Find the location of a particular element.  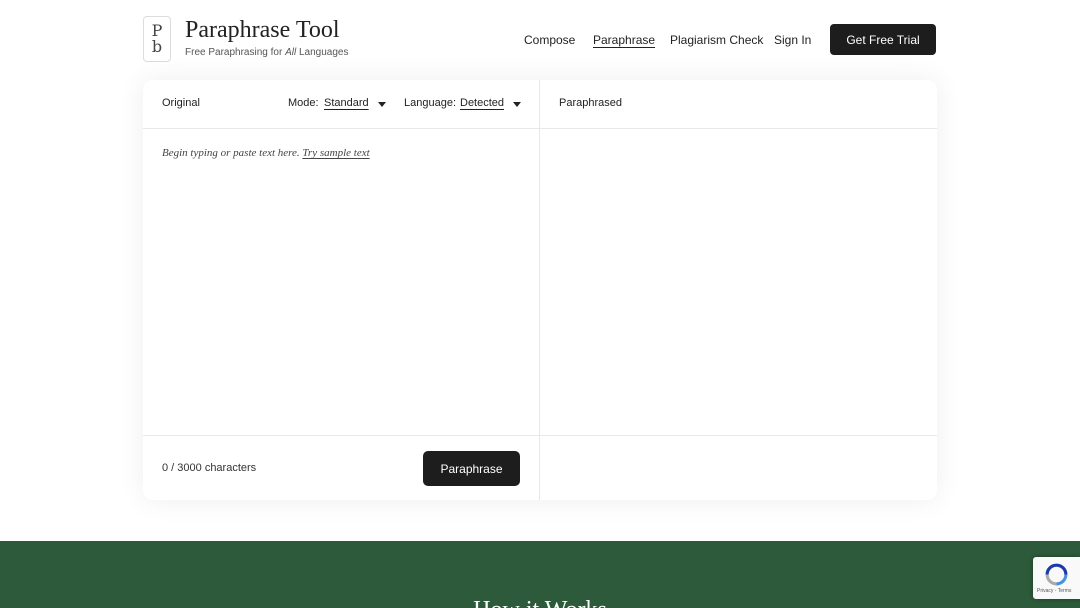

brand-subtitle-suffix: Languages is located at coordinates (322, 52).